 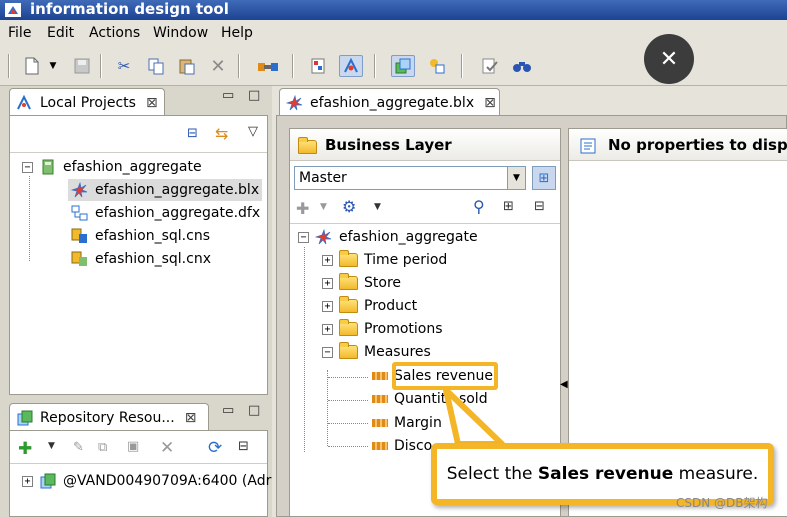 What do you see at coordinates (237, 33) in the screenshot?
I see `menu-help: Help` at bounding box center [237, 33].